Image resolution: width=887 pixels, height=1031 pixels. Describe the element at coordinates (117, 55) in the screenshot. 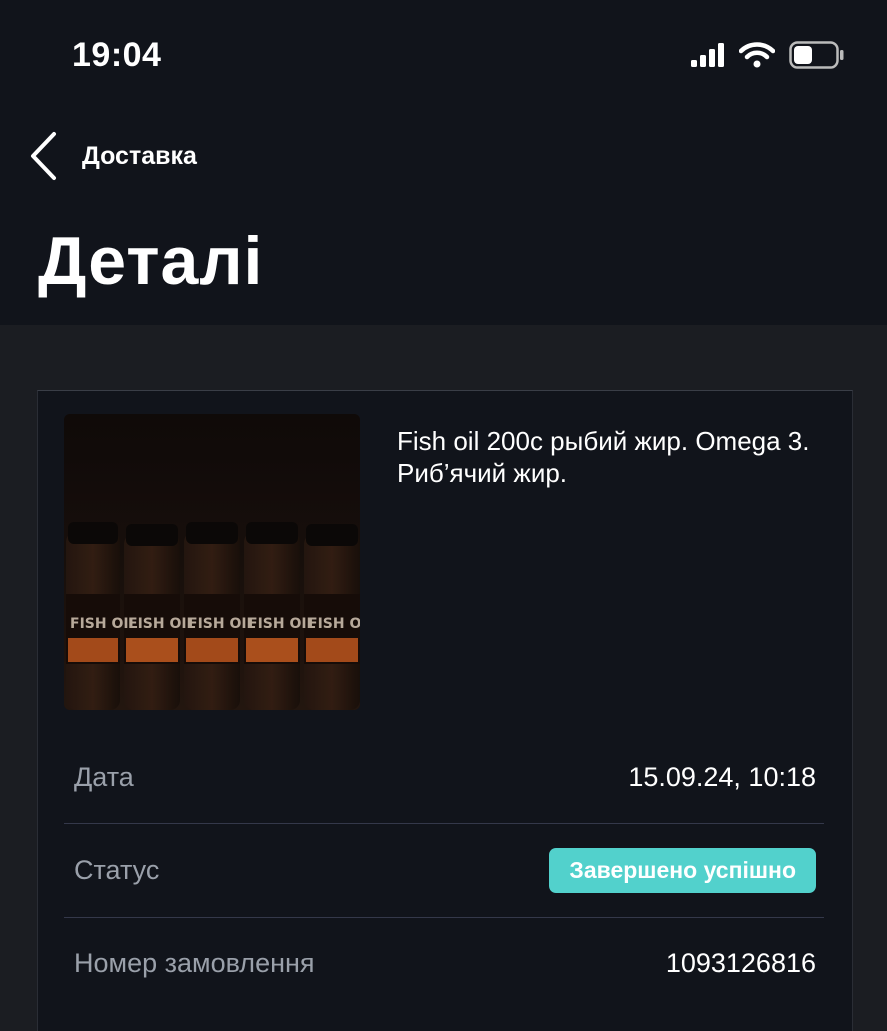

I see `status-time: 19:04` at that location.